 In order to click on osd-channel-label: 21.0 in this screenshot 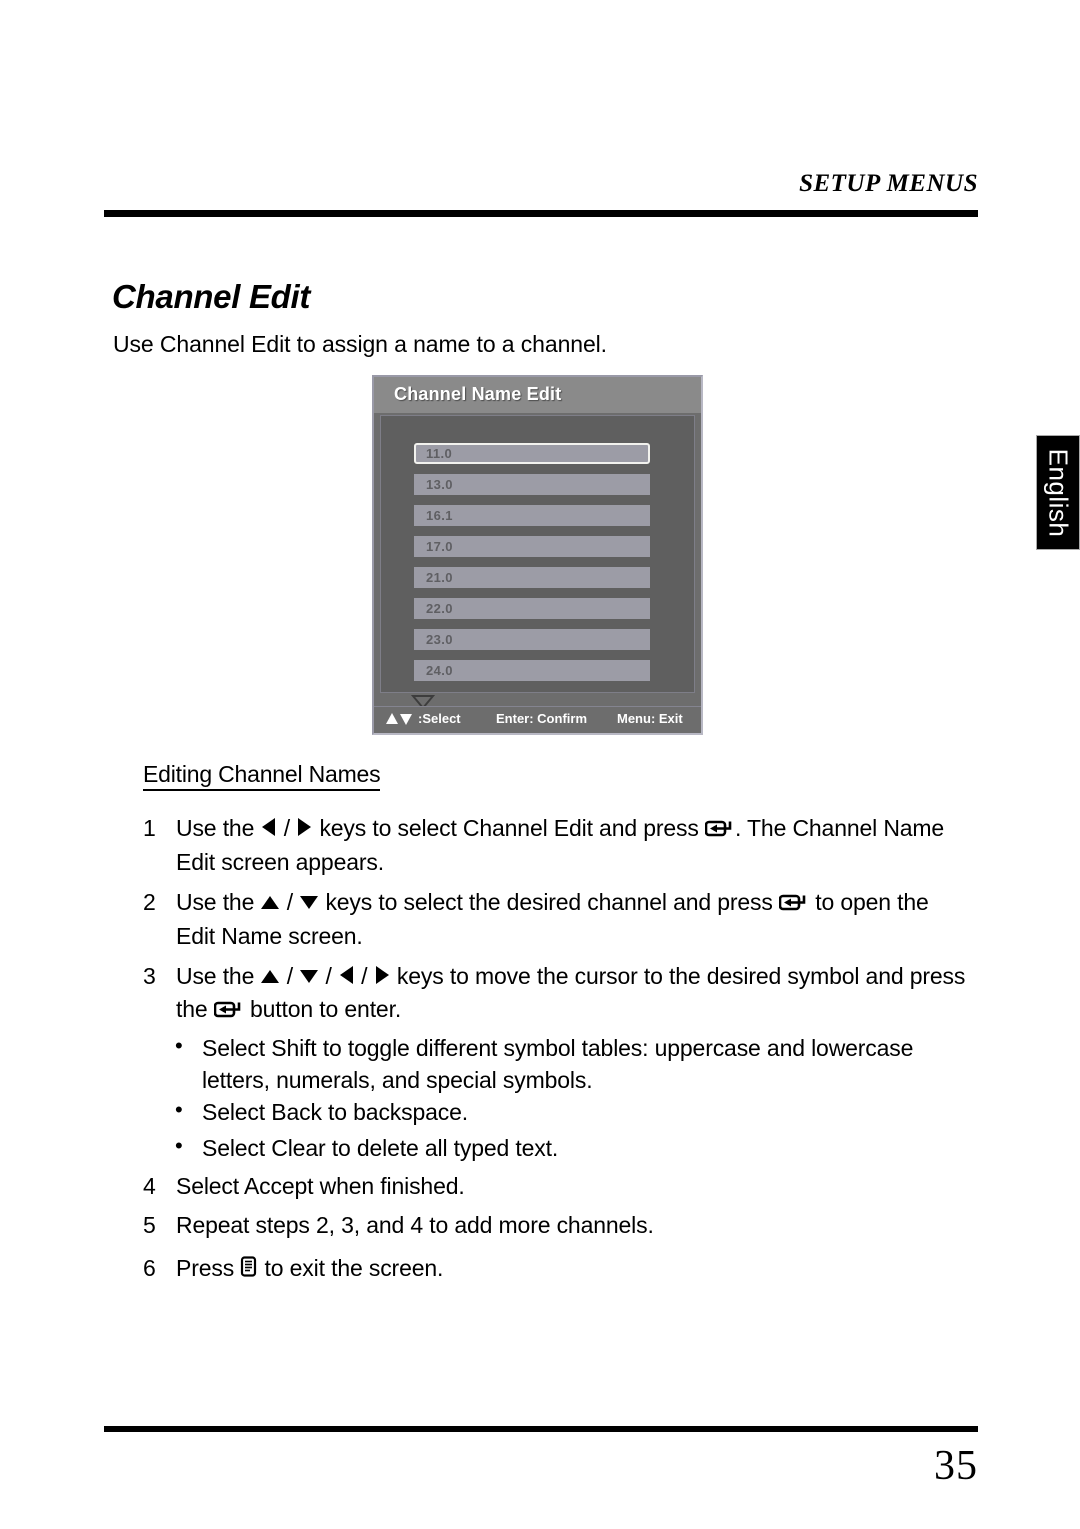, I will do `click(439, 577)`.